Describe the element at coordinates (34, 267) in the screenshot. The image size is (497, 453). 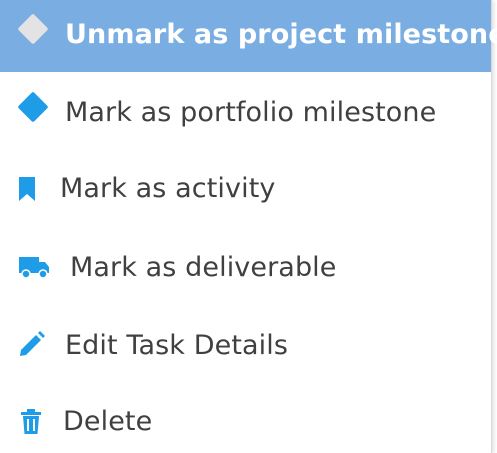
I see `truck-icon` at that location.